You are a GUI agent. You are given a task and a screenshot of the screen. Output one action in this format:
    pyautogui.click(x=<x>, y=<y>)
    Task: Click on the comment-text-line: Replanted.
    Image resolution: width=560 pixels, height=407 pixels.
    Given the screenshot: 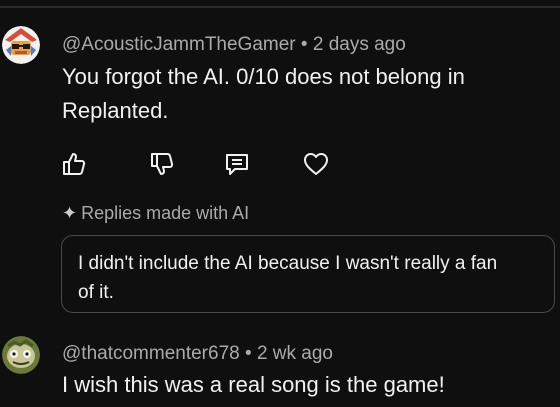 What is the action you would take?
    pyautogui.click(x=115, y=110)
    